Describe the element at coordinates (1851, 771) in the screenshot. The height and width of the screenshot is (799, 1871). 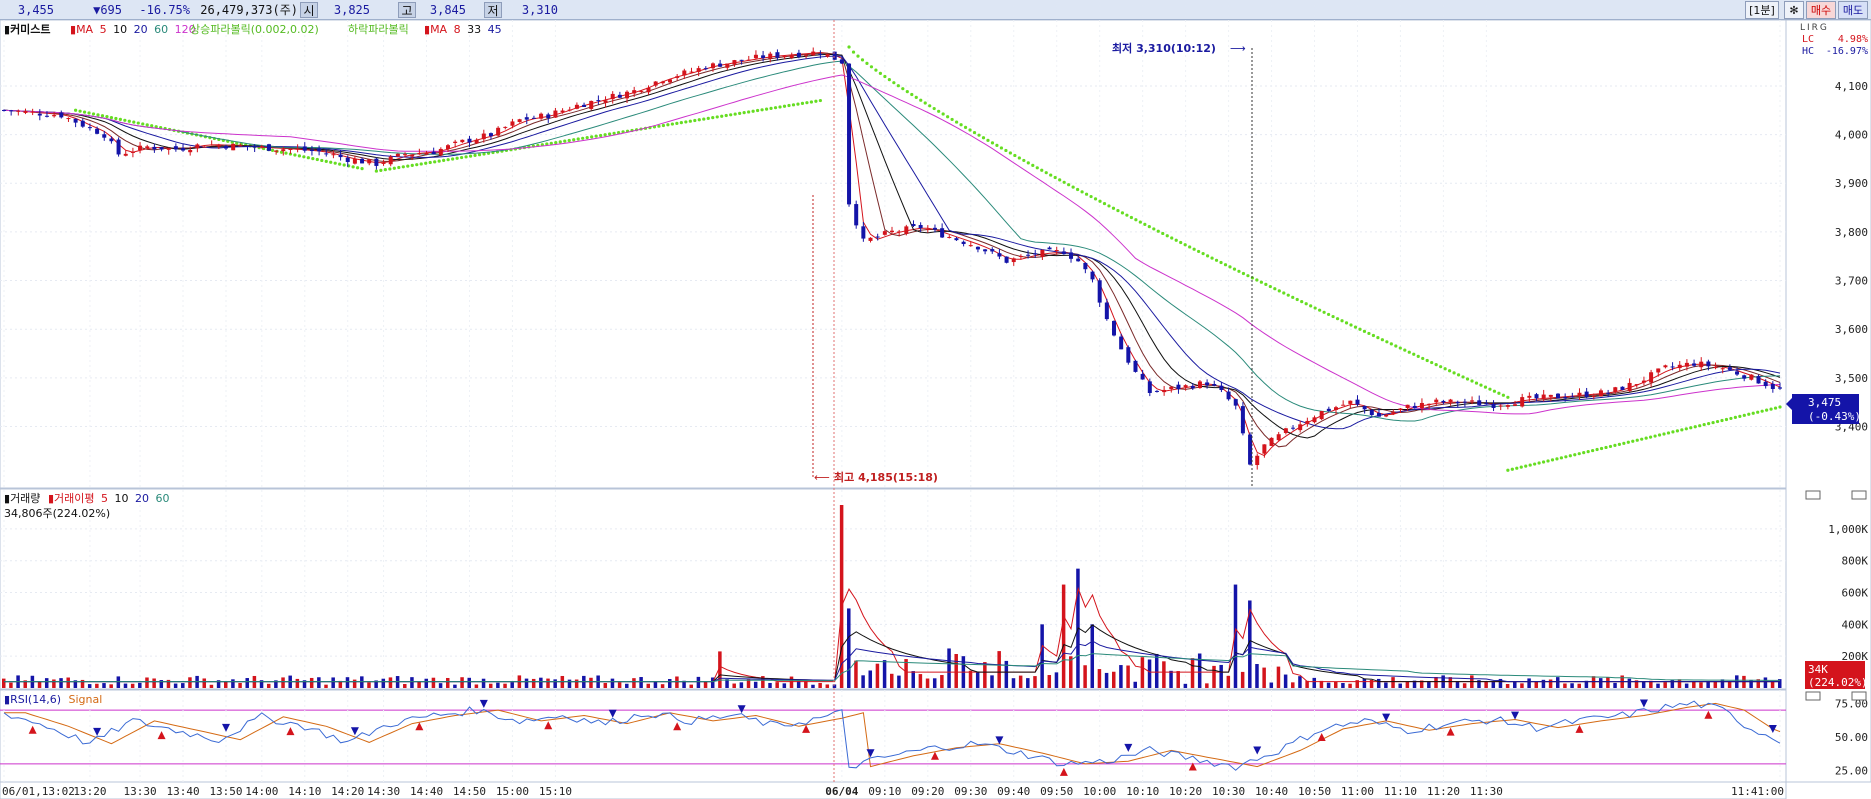
I see `rsi-tick-label: 25.00` at that location.